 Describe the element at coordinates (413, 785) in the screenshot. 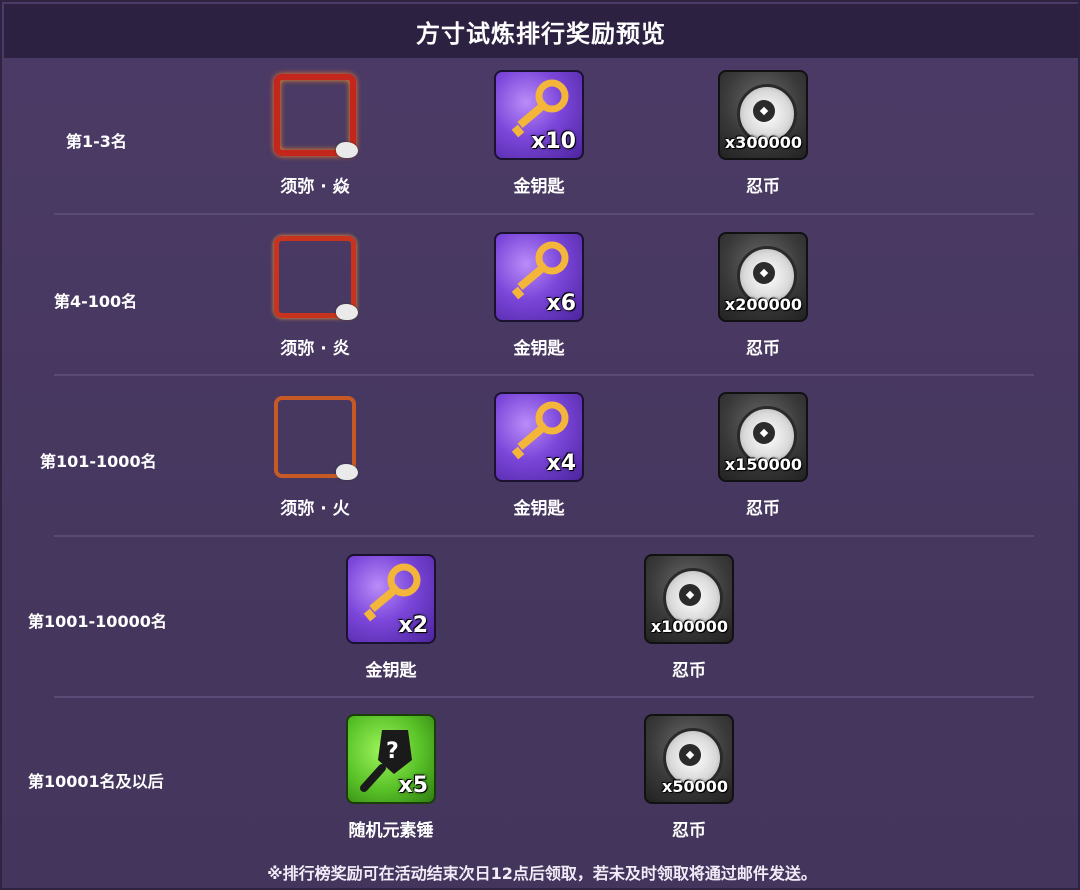

I see `item-quantity: x5` at that location.